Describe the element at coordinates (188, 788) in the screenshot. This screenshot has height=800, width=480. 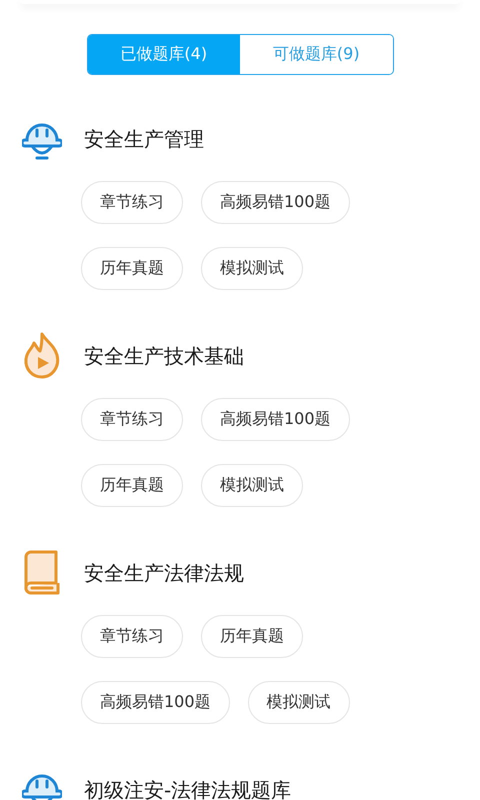
I see `bank-title: 初级注安-法律法规题库` at that location.